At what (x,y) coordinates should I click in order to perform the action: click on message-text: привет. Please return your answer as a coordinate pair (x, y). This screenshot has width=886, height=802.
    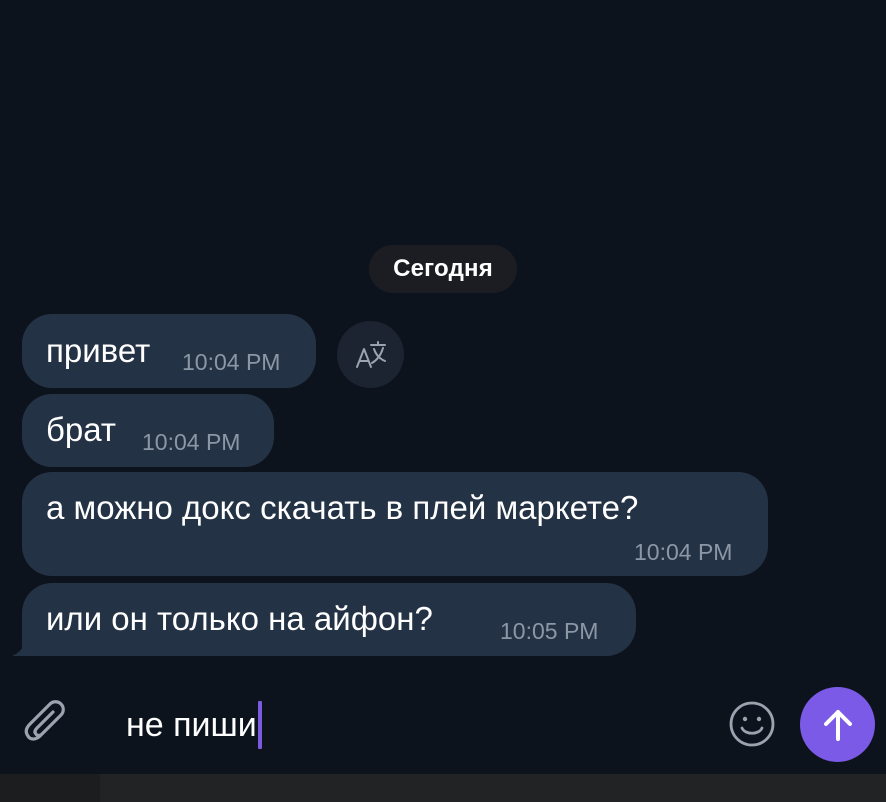
    Looking at the image, I should click on (98, 350).